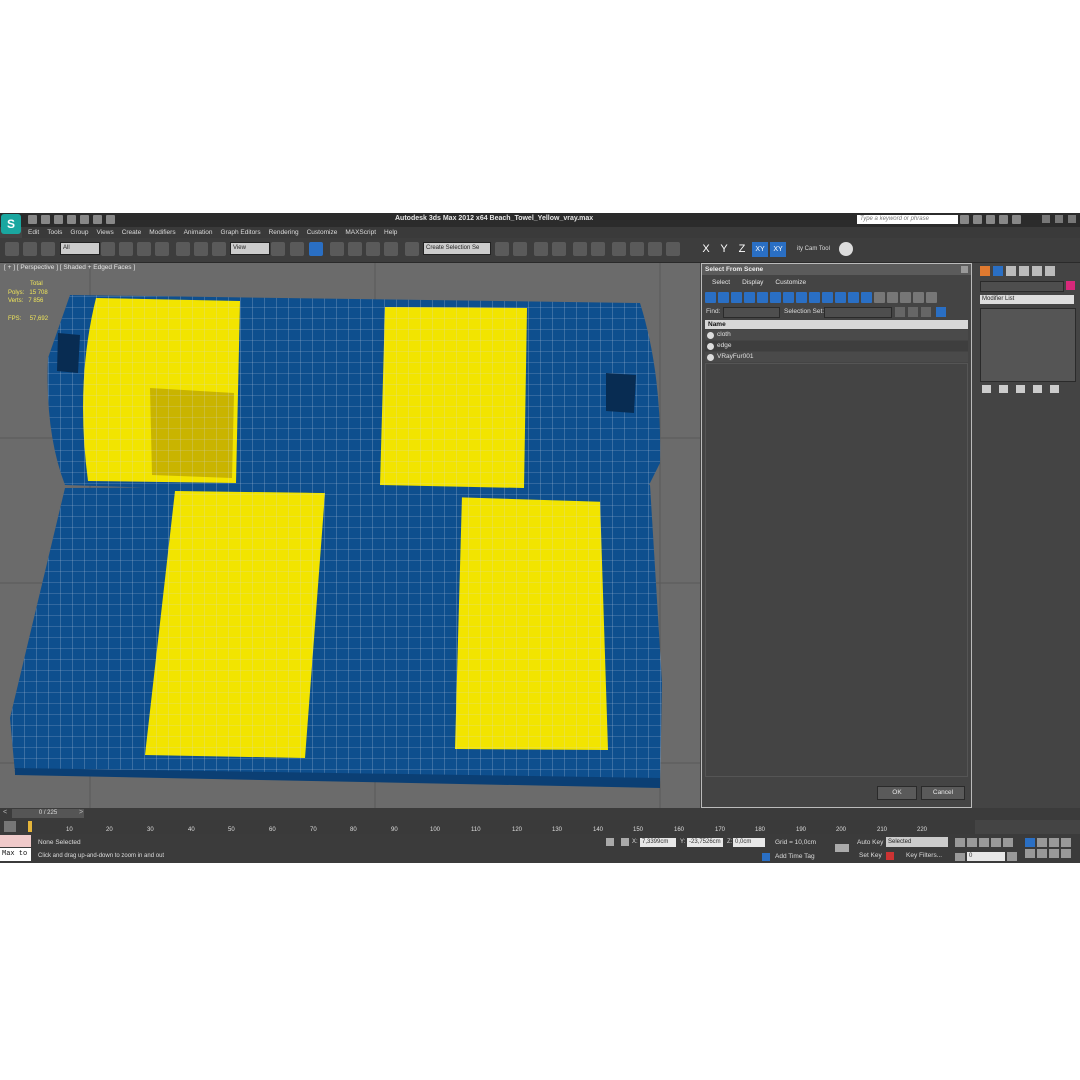 The width and height of the screenshot is (1080, 1080). Describe the element at coordinates (219, 249) in the screenshot. I see `scale-icon` at that location.